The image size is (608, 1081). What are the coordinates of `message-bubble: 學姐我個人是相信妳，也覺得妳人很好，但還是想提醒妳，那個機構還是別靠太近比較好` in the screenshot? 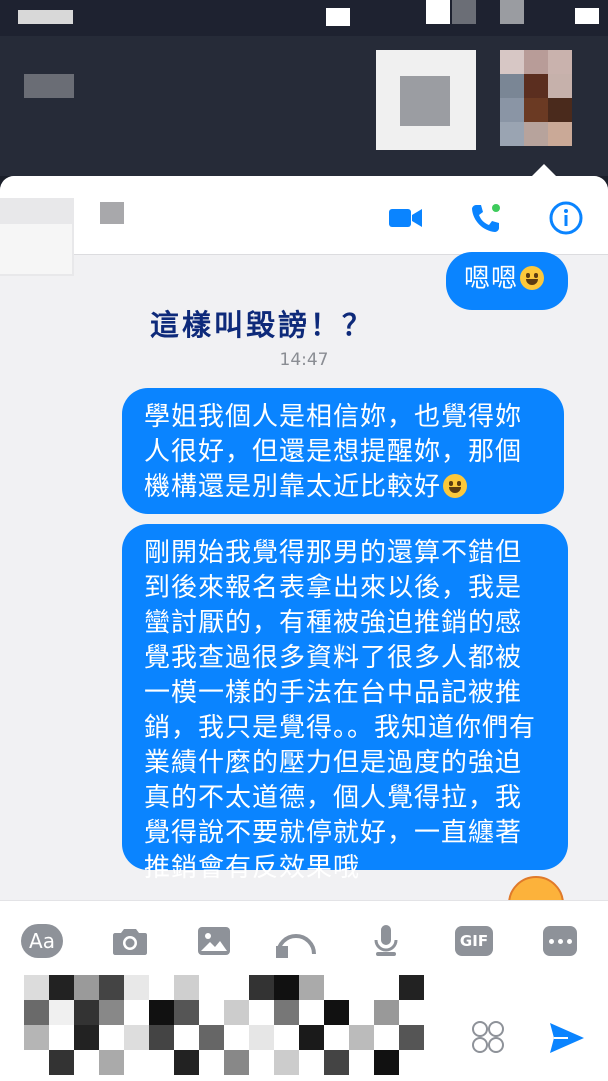 It's located at (343, 451).